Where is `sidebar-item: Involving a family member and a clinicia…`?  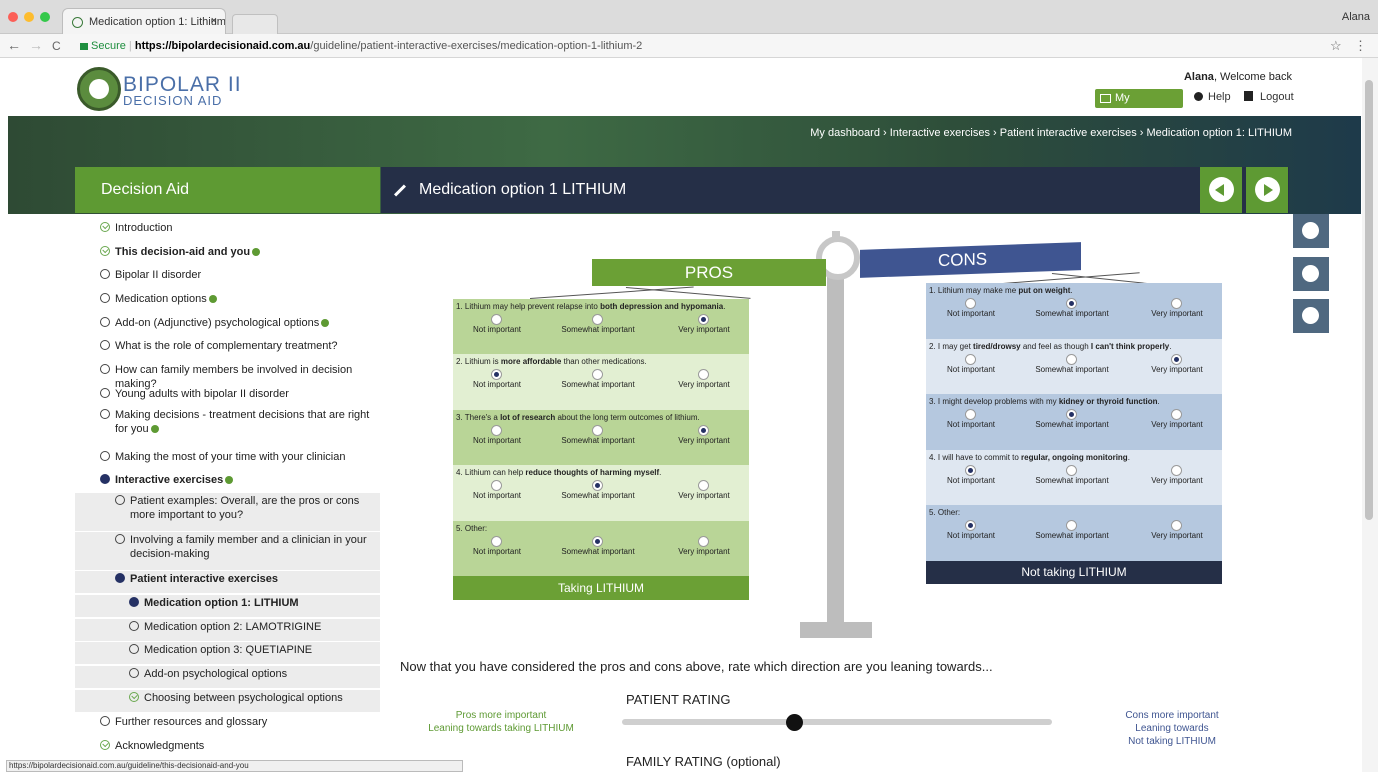
sidebar-item: Involving a family member and a clinicia… is located at coordinates (227, 551).